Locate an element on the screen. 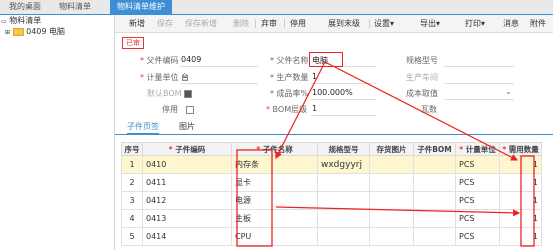  name-column-highlight is located at coordinates (254, 198).